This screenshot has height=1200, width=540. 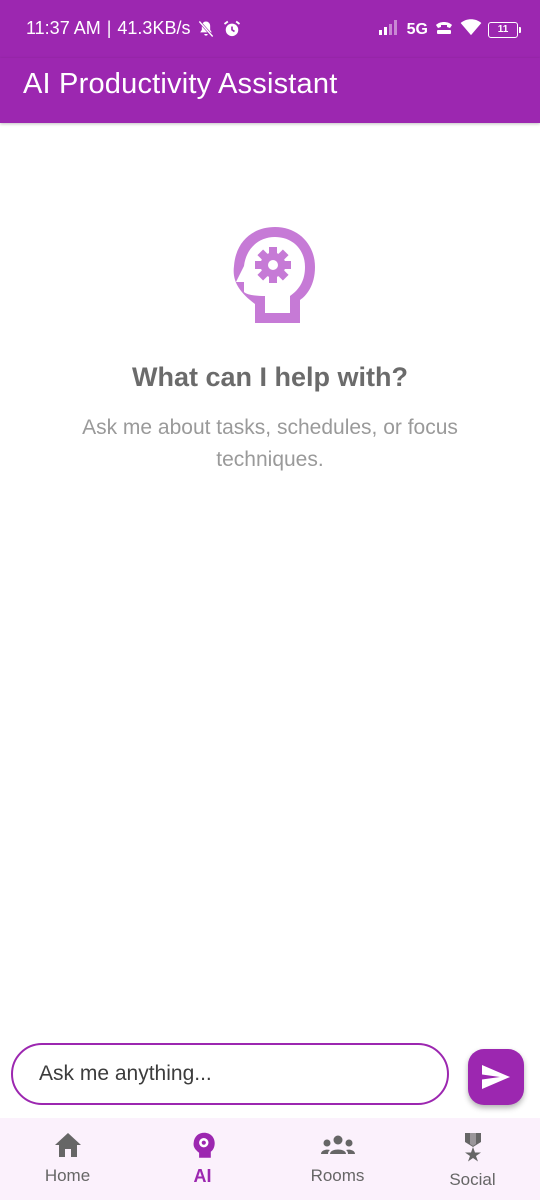 I want to click on psychology-head-gear-icon, so click(x=270, y=274).